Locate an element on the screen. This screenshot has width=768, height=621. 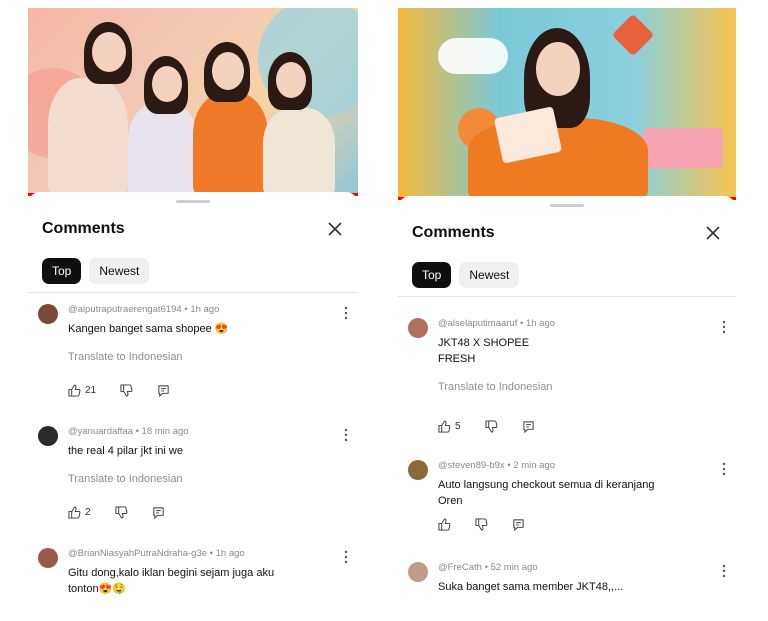
comment-text: the real 4 pilar jkt ini we is located at coordinates (199, 451).